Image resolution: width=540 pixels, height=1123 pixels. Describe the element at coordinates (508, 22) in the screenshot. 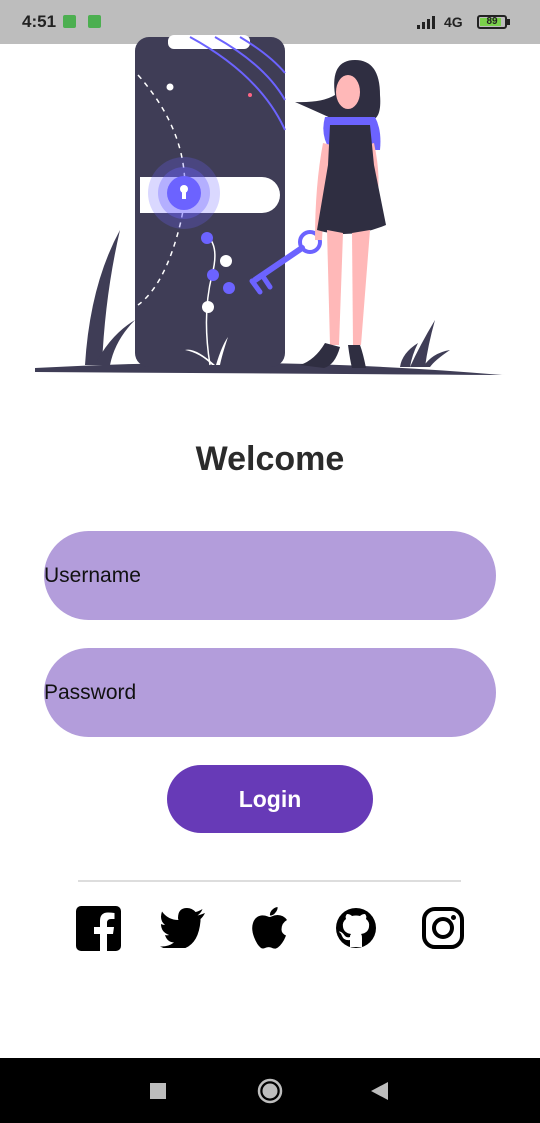

I see `battery-tip` at that location.